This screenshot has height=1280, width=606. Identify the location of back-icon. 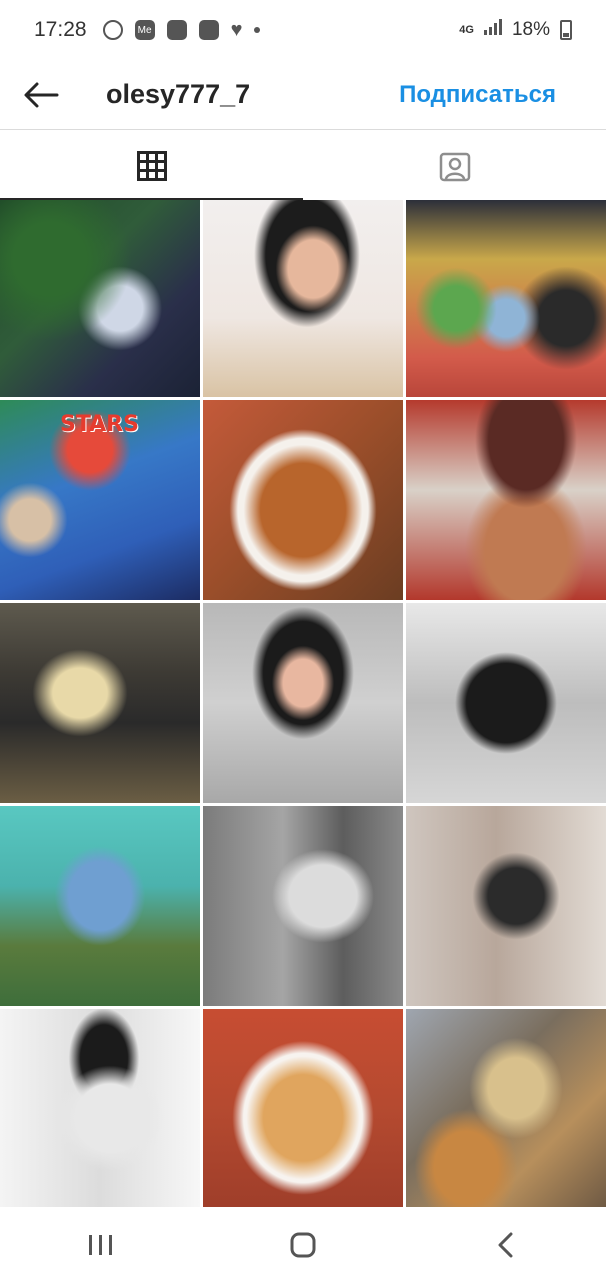
(505, 1245).